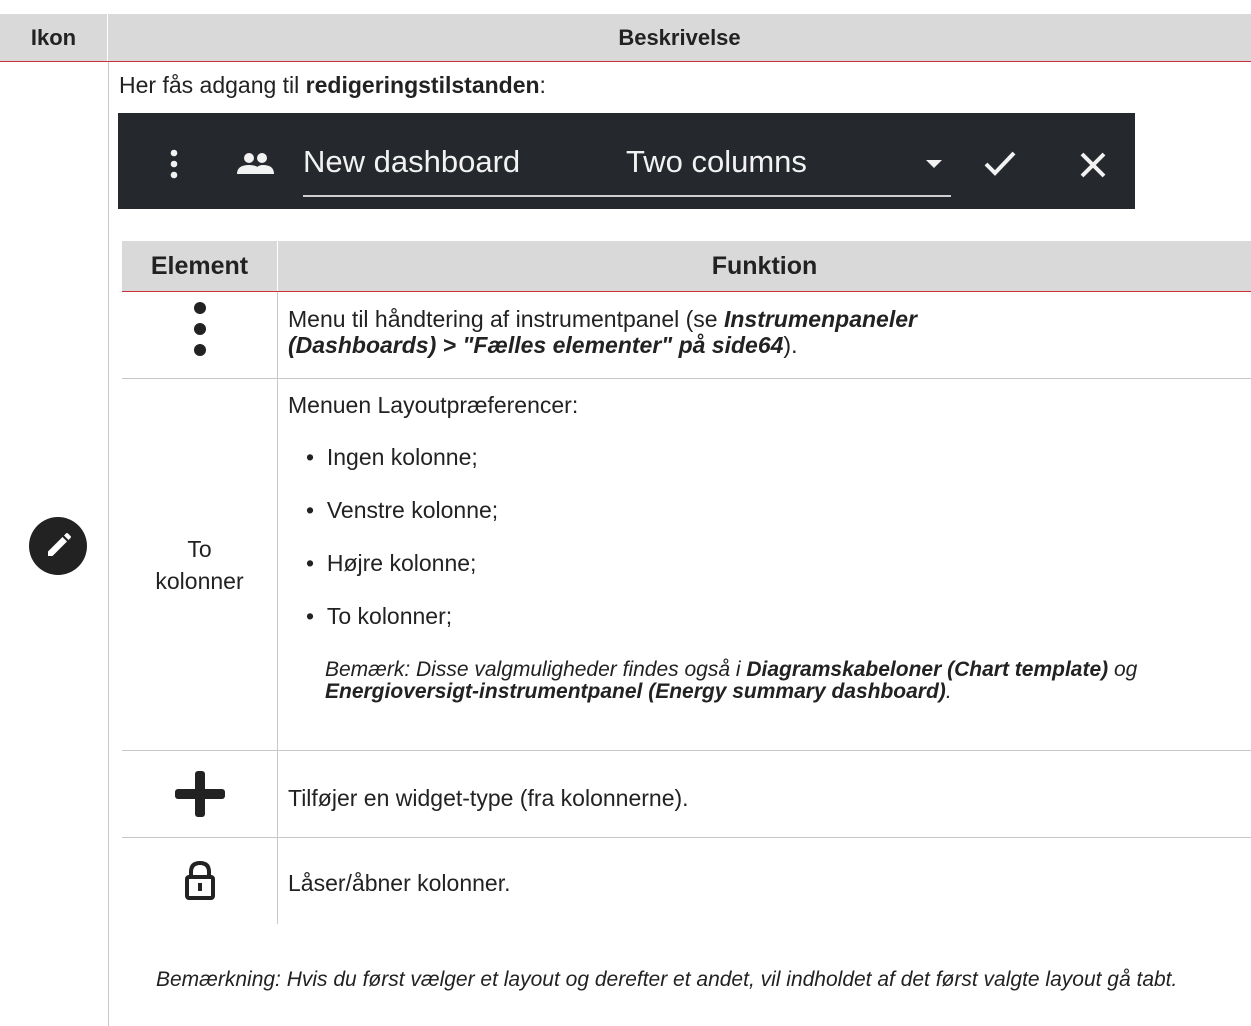 The width and height of the screenshot is (1251, 1026). Describe the element at coordinates (401, 563) in the screenshot. I see `option-label: Højre kolonne;` at that location.